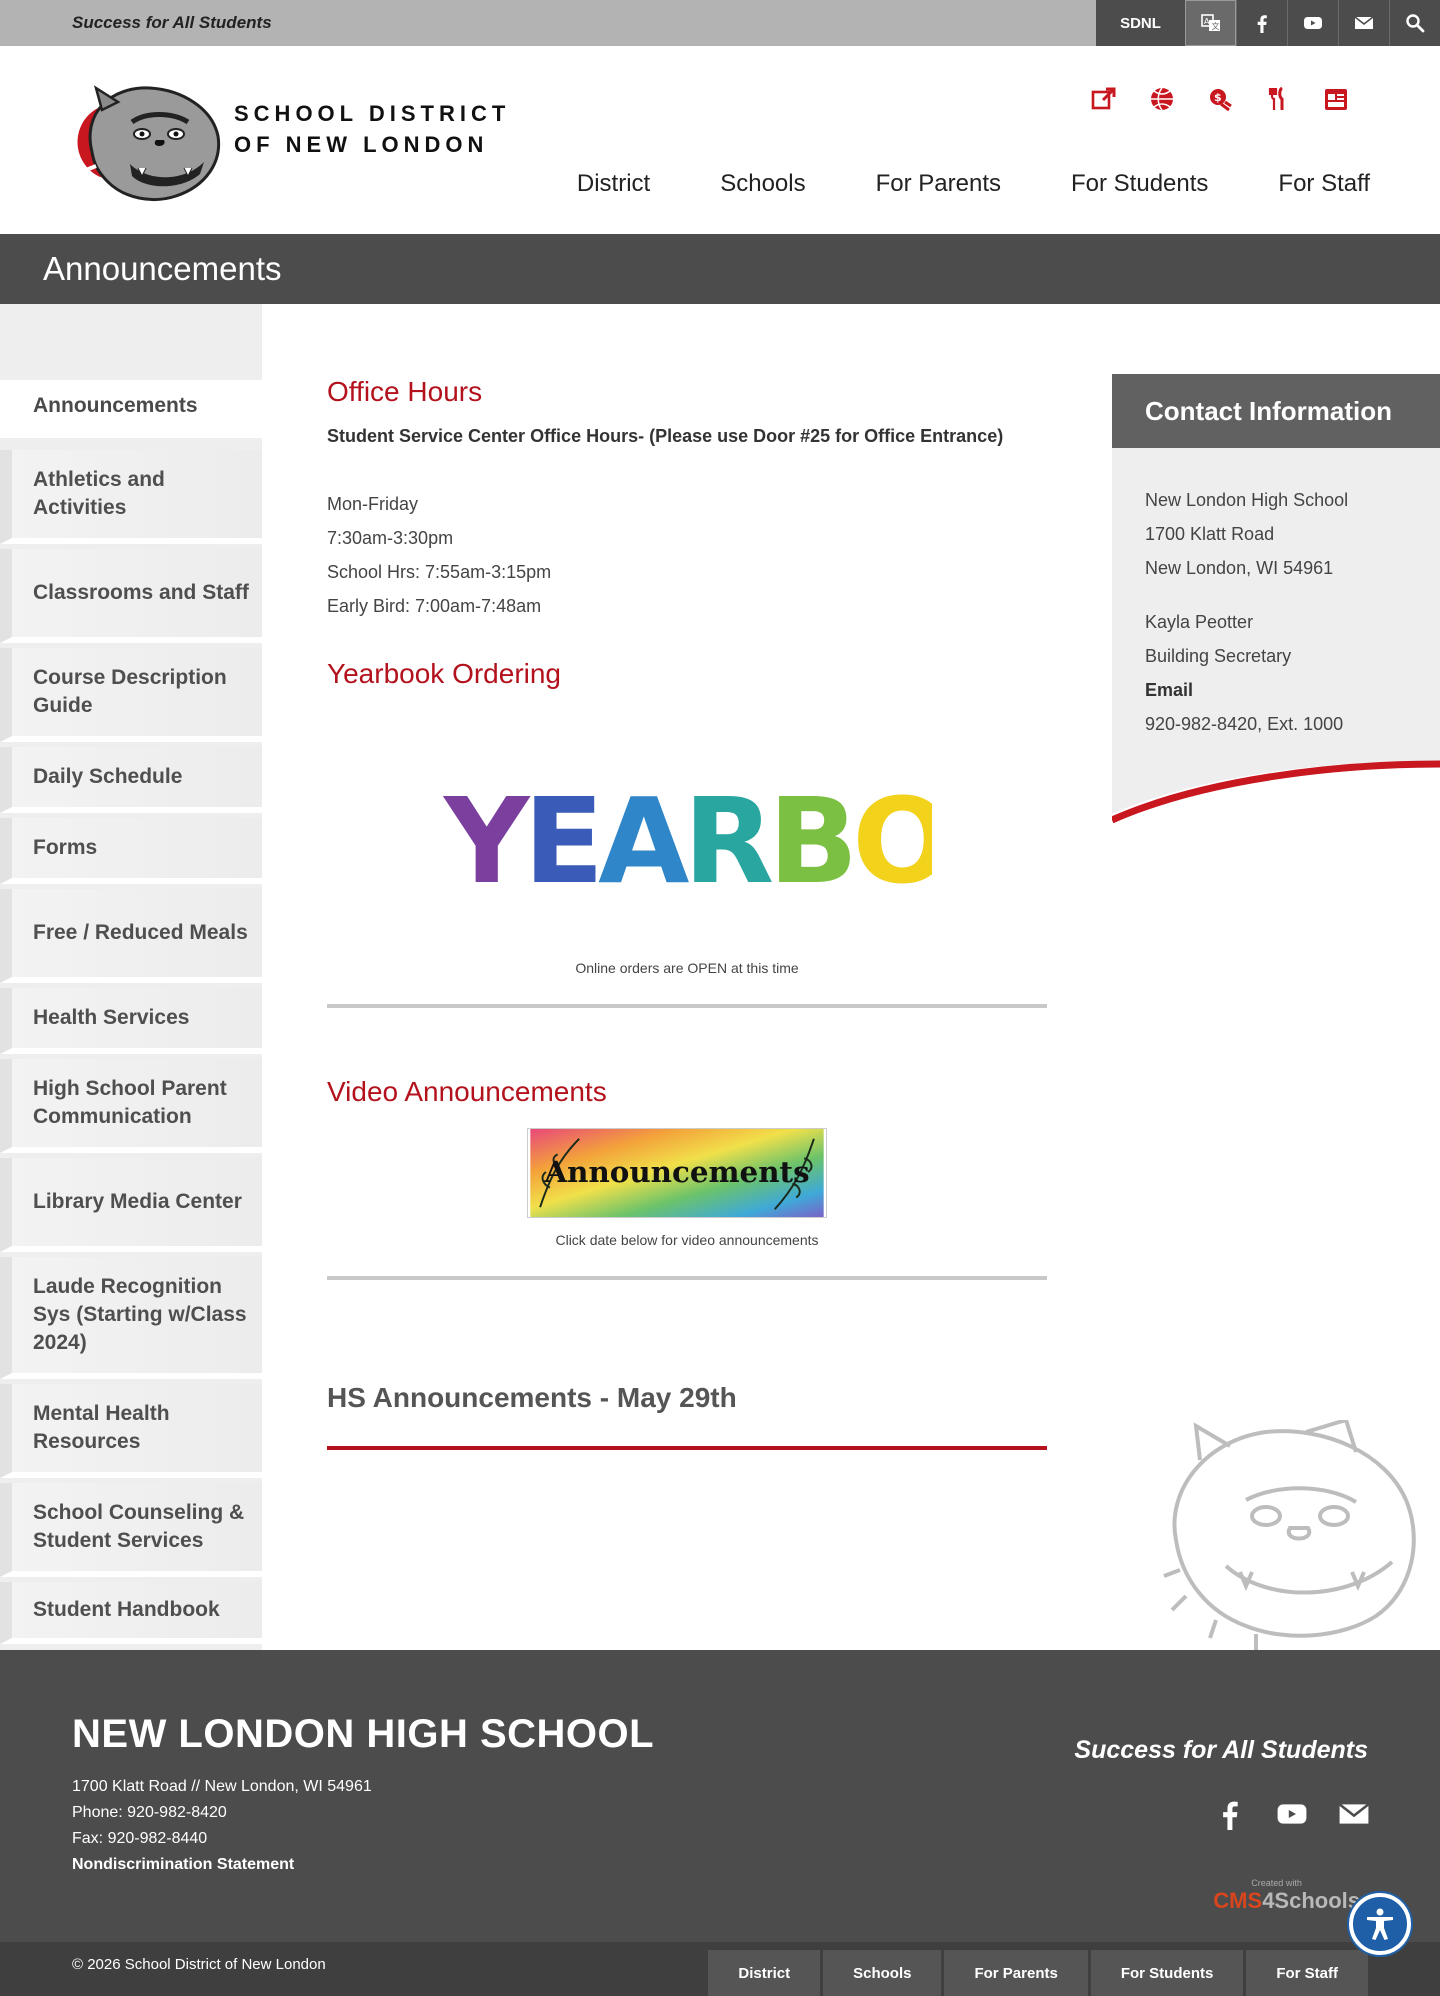 This screenshot has height=1996, width=1440. What do you see at coordinates (1244, 724) in the screenshot?
I see `contact-phone: 920-982-8420, Ext. 1000` at bounding box center [1244, 724].